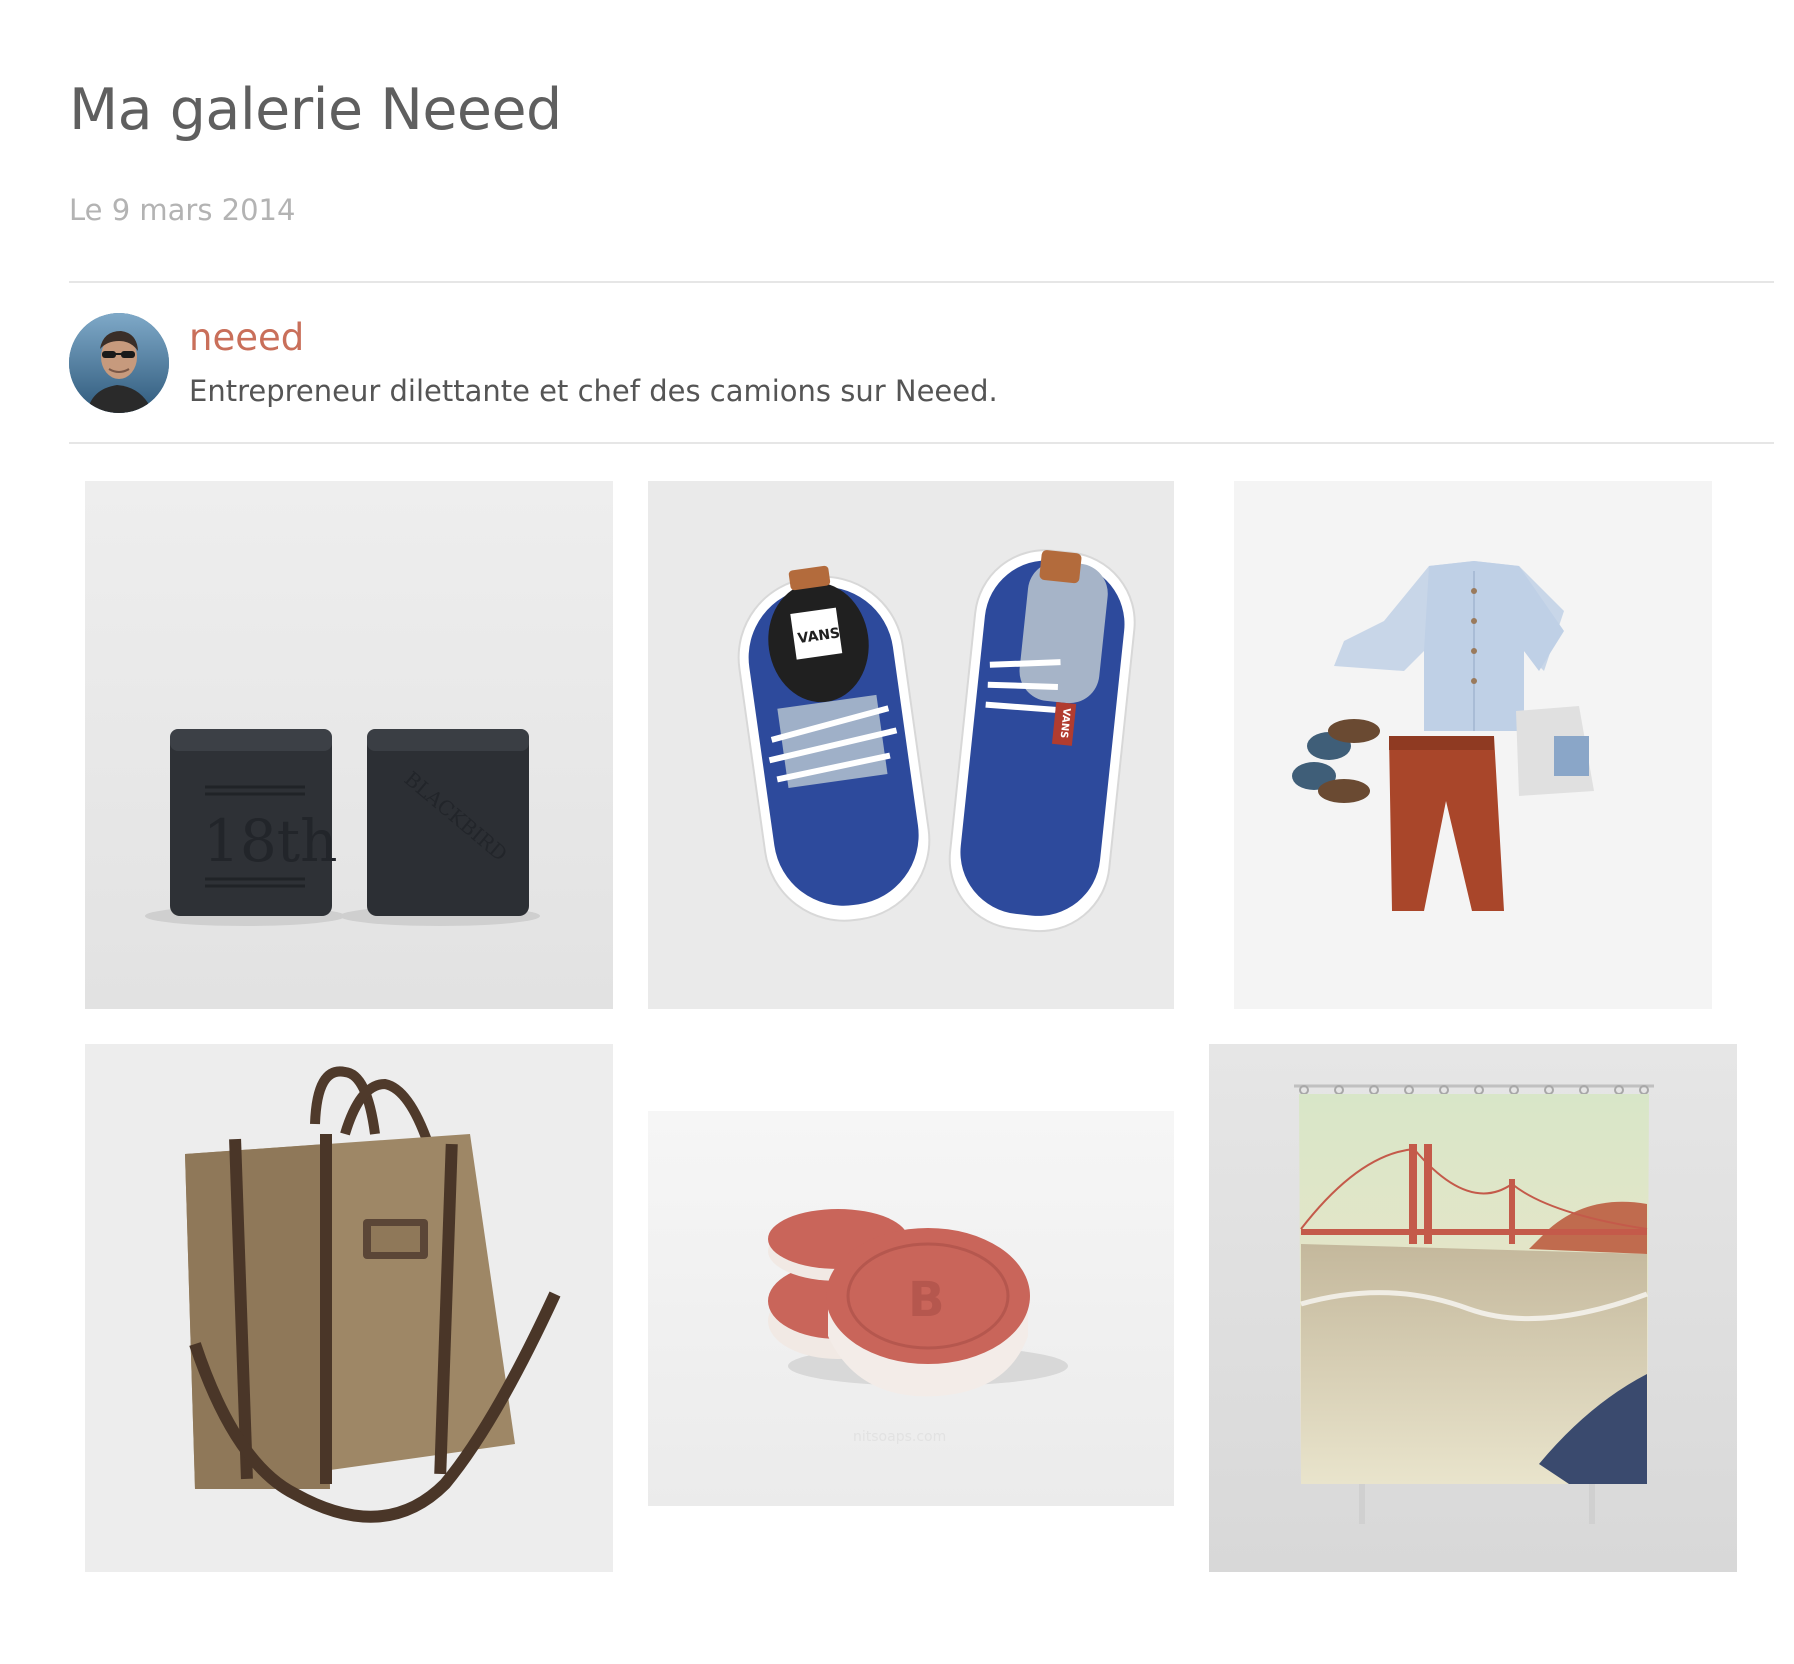 The image size is (1794, 1664). I want to click on divider-top, so click(921, 282).